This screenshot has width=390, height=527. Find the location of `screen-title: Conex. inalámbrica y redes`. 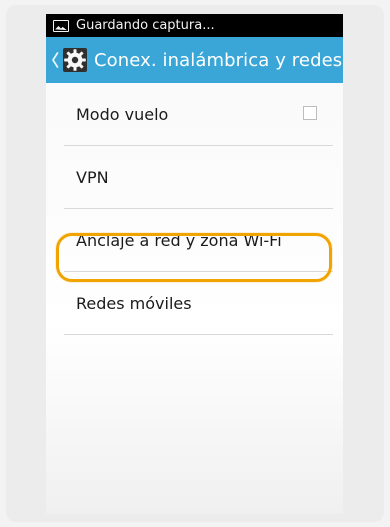

screen-title: Conex. inalámbrica y redes is located at coordinates (218, 60).